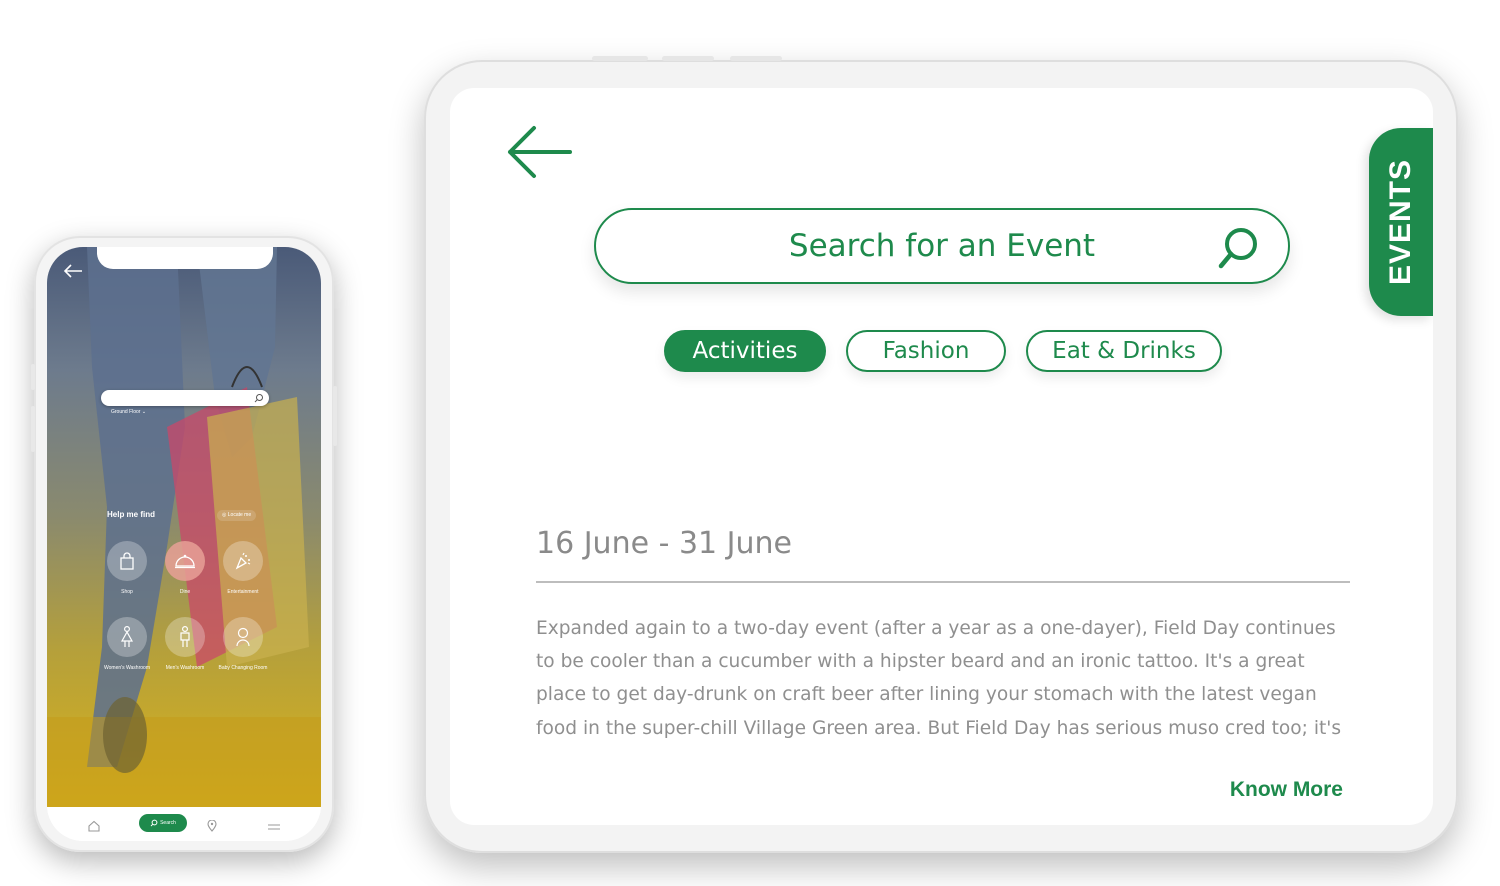  I want to click on phone-search-input, so click(185, 398).